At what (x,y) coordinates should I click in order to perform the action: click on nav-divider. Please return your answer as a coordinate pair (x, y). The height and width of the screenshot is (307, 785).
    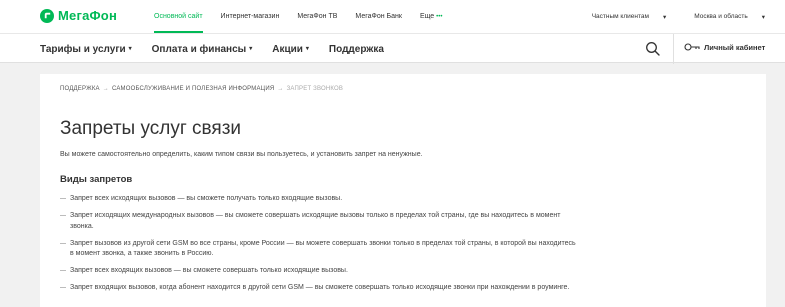
    Looking at the image, I should click on (673, 49).